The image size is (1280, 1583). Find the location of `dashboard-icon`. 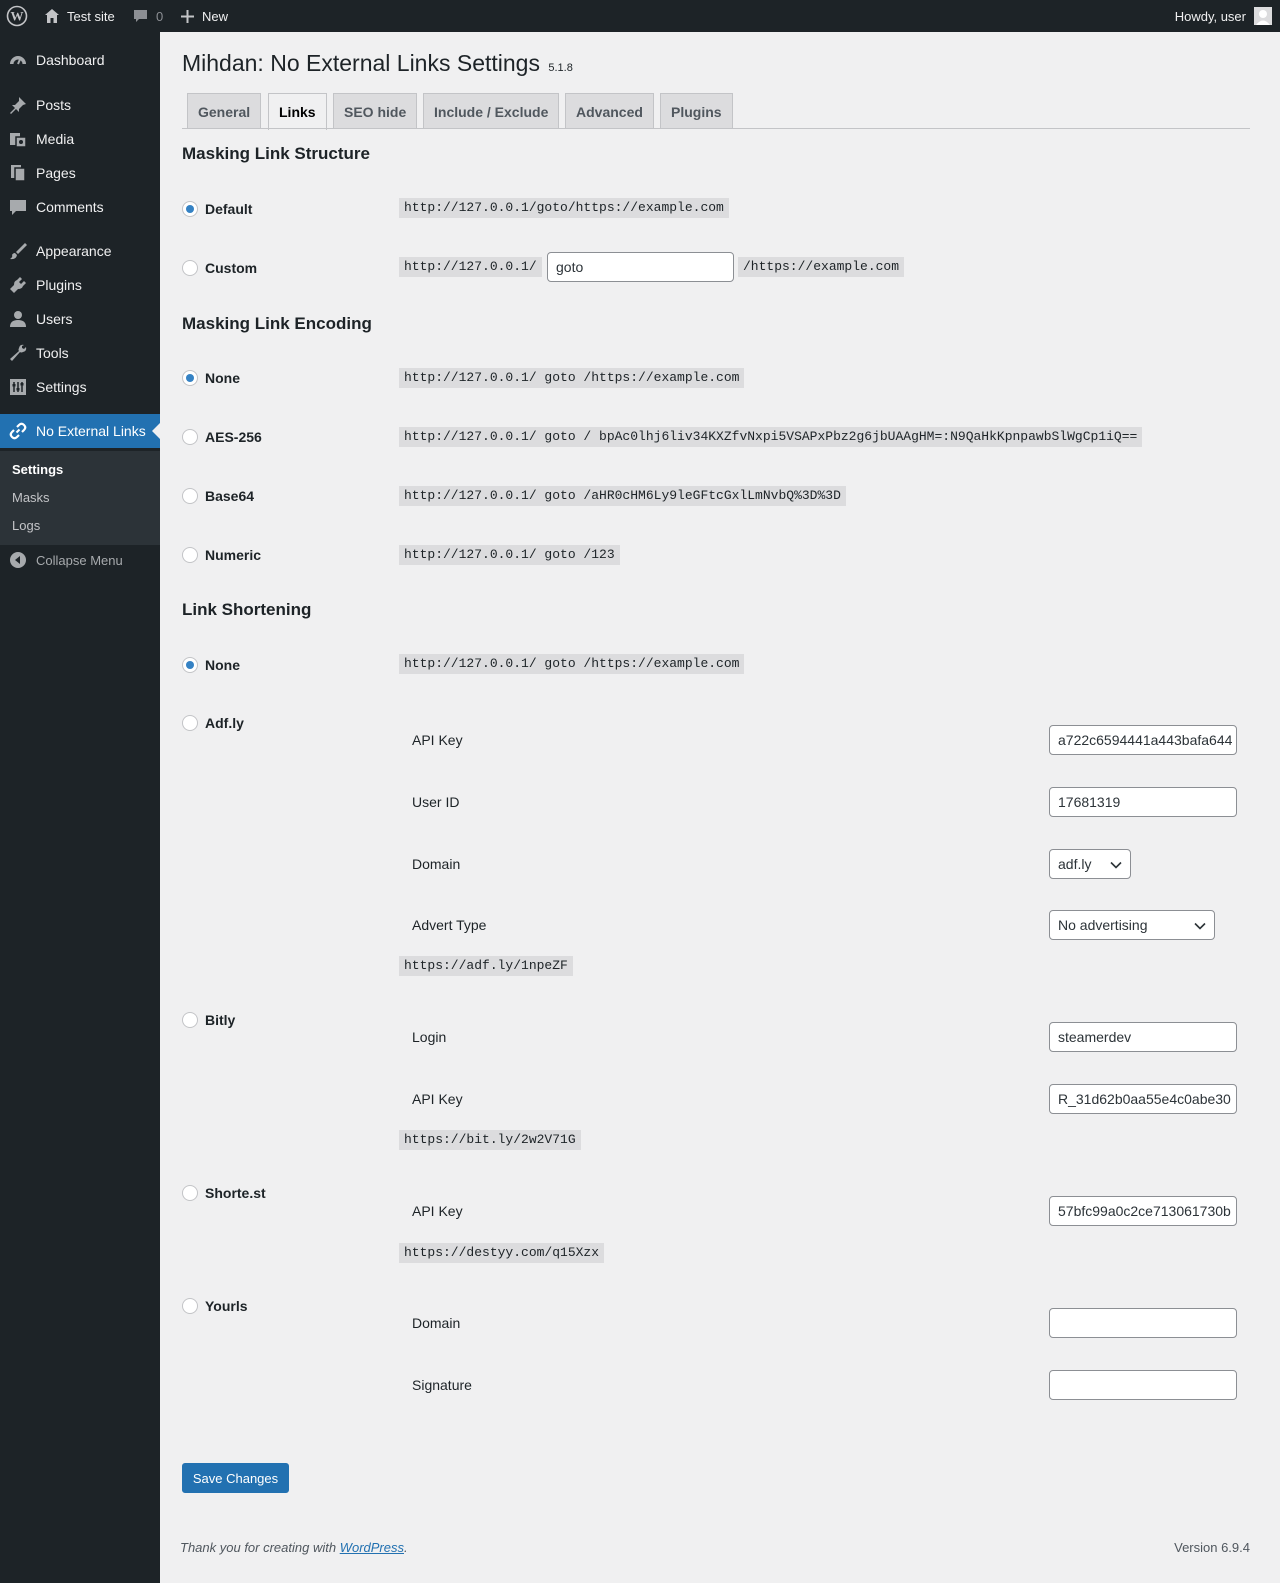

dashboard-icon is located at coordinates (18, 60).